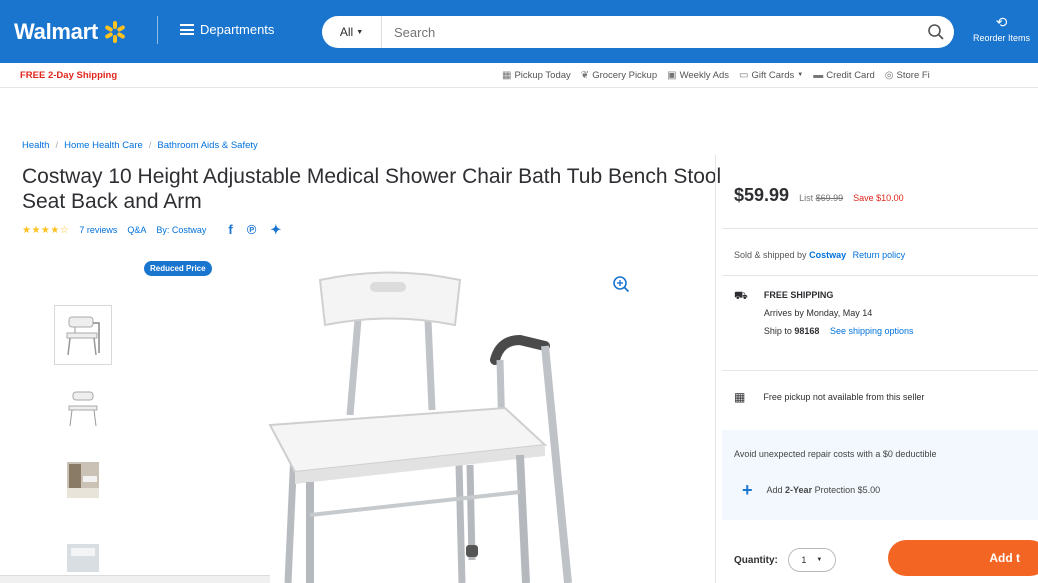 The image size is (1038, 583). I want to click on reorder-label: Reorder Items, so click(1001, 38).